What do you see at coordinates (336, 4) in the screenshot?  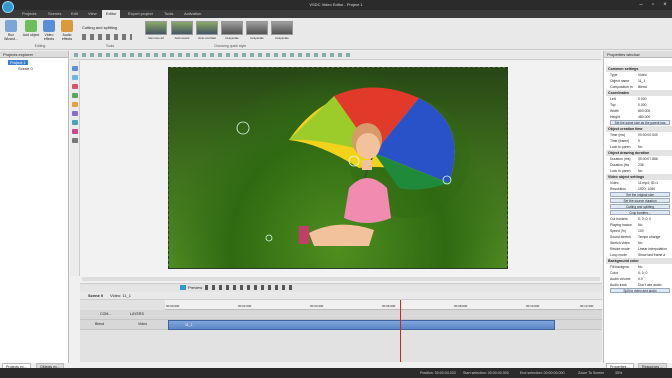 I see `window-title: VSDC Video Editor - Project 1` at bounding box center [336, 4].